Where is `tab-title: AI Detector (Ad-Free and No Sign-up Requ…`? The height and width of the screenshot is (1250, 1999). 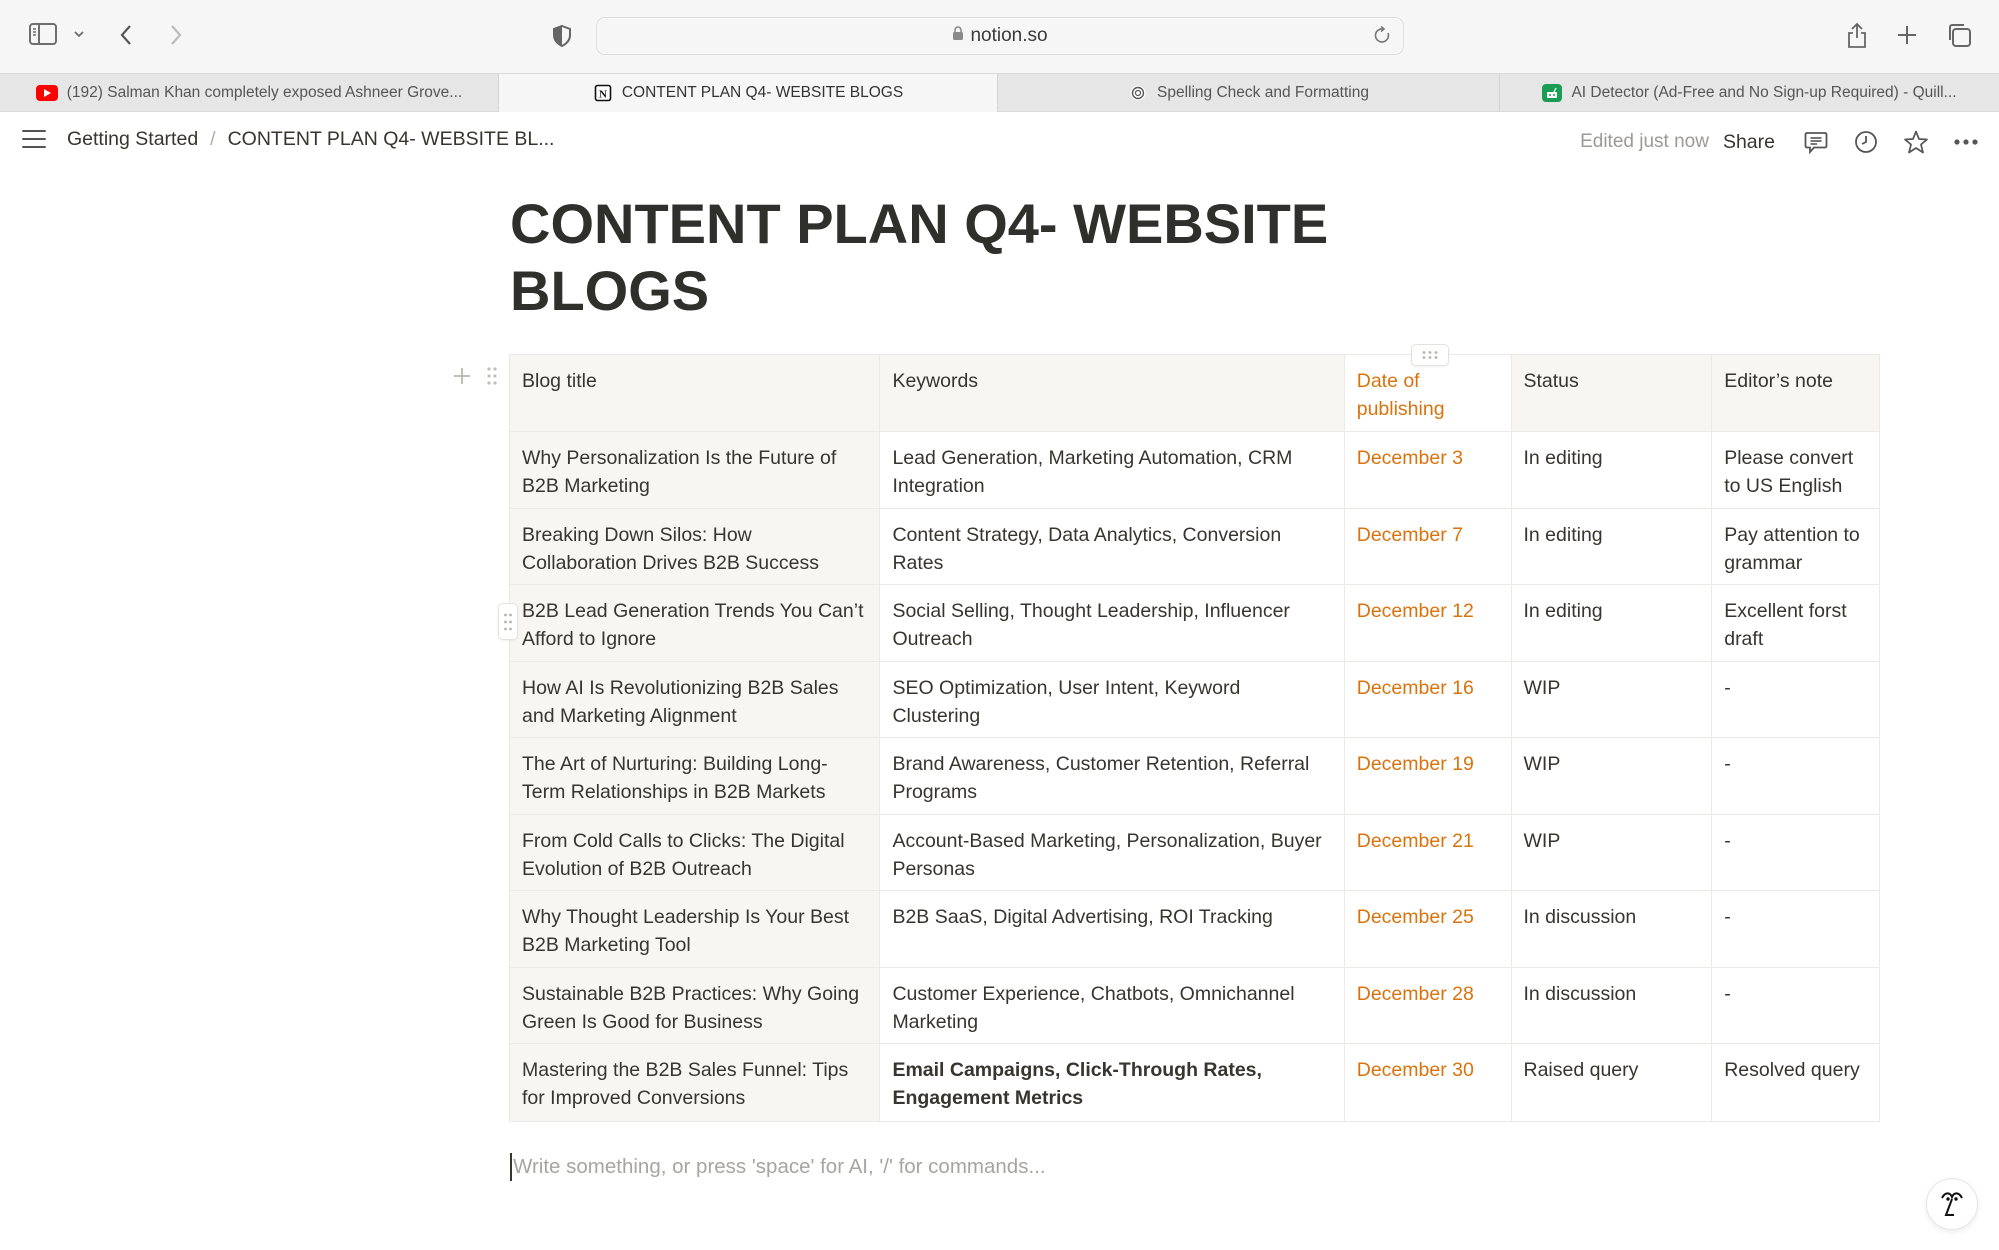
tab-title: AI Detector (Ad-Free and No Sign-up Requ… is located at coordinates (1764, 92).